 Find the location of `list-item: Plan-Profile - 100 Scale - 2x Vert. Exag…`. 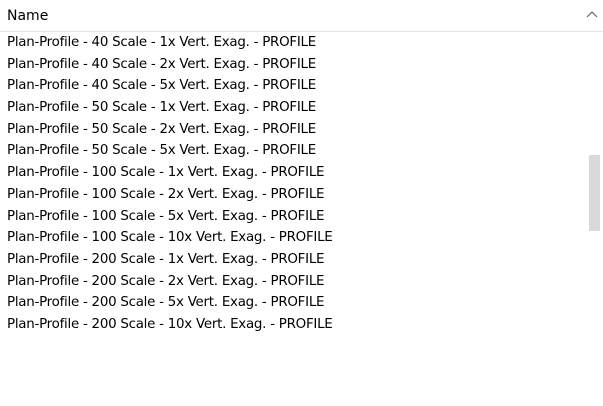

list-item: Plan-Profile - 100 Scale - 2x Vert. Exag… is located at coordinates (293, 195).